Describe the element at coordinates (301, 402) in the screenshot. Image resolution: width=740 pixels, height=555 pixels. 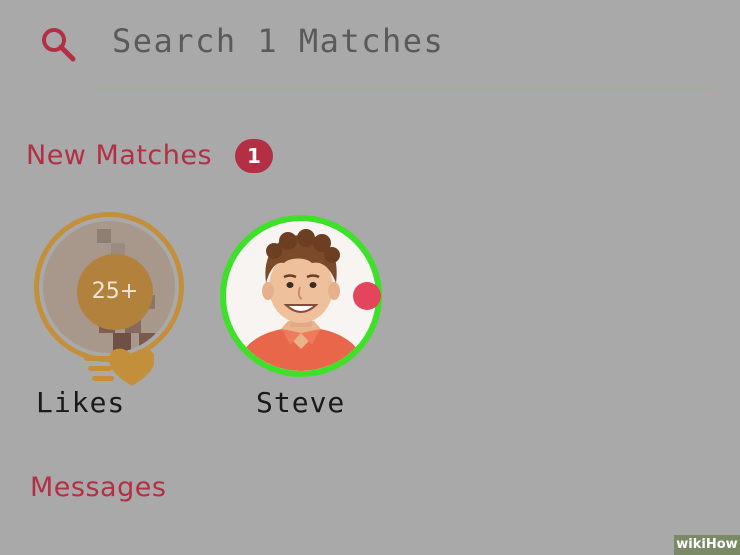
I see `match-name-label: Steve` at that location.